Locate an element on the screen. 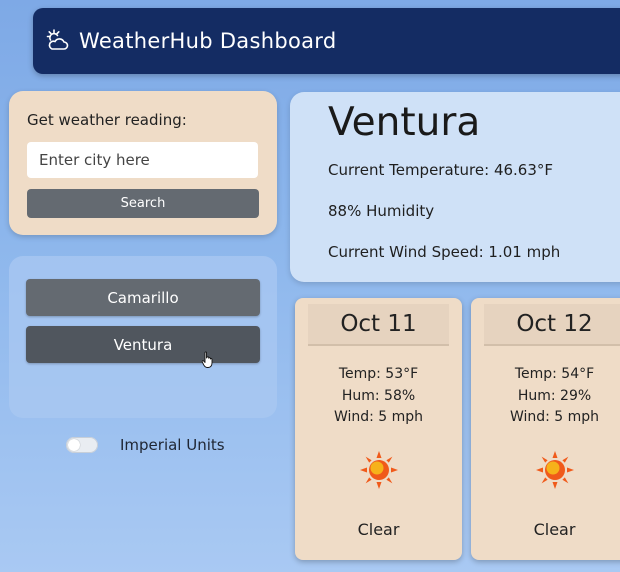  saved-cities-panel: Camarillo Ventura is located at coordinates (143, 337).